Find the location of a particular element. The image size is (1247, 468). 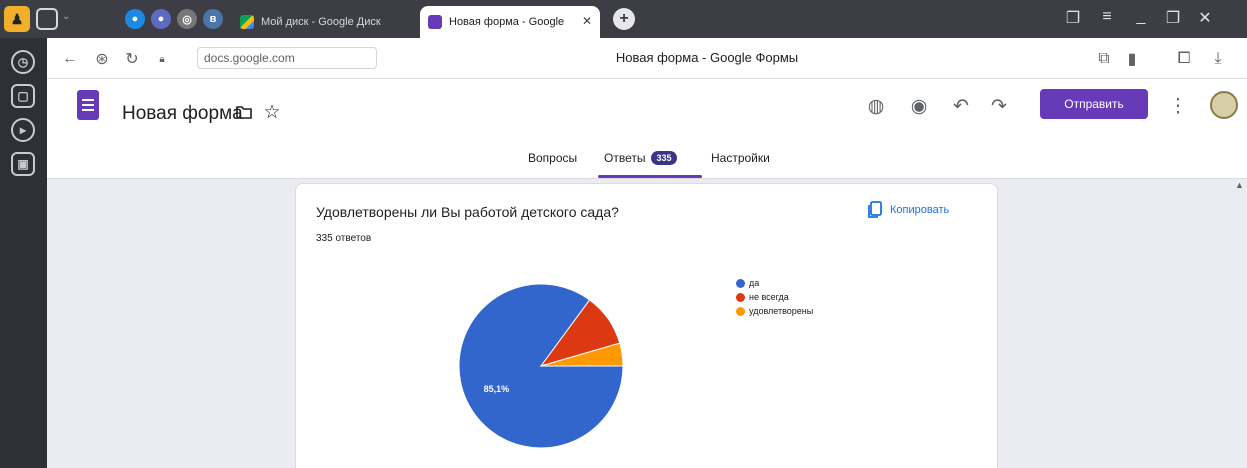

tab-google-forms: Новая форма - Google ✕ is located at coordinates (510, 22).